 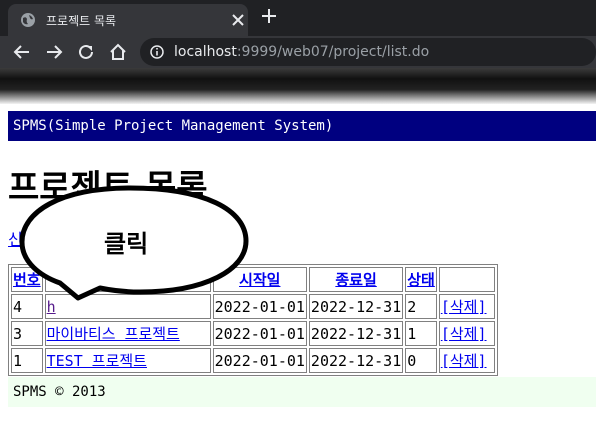 I want to click on cell-title: TEST 프로젝트, so click(x=127, y=360).